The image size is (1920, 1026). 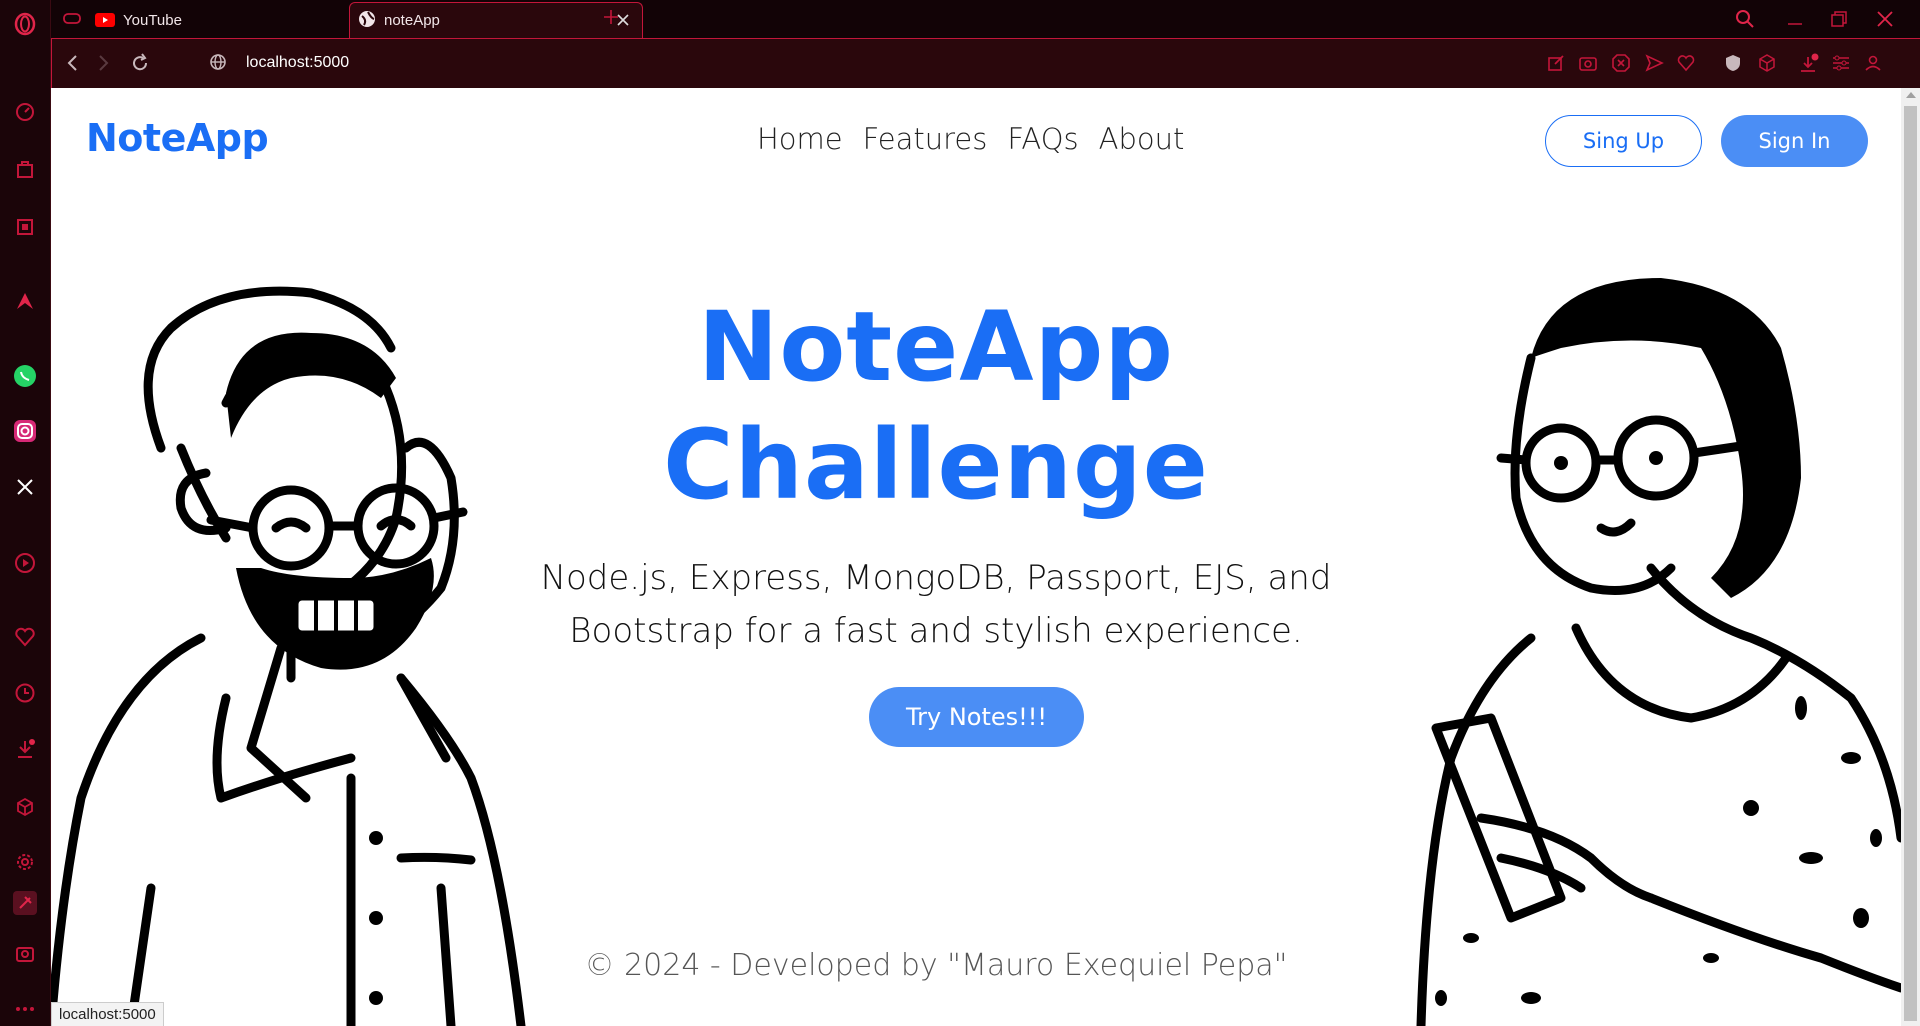 What do you see at coordinates (25, 24) in the screenshot?
I see `opera-logo-icon` at bounding box center [25, 24].